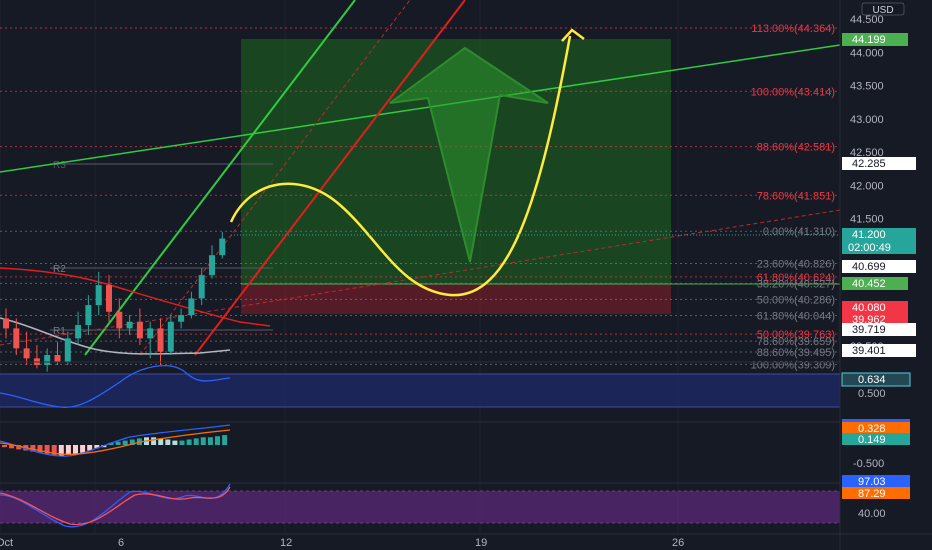 The width and height of the screenshot is (932, 550). I want to click on price-tick: 42.000, so click(867, 186).